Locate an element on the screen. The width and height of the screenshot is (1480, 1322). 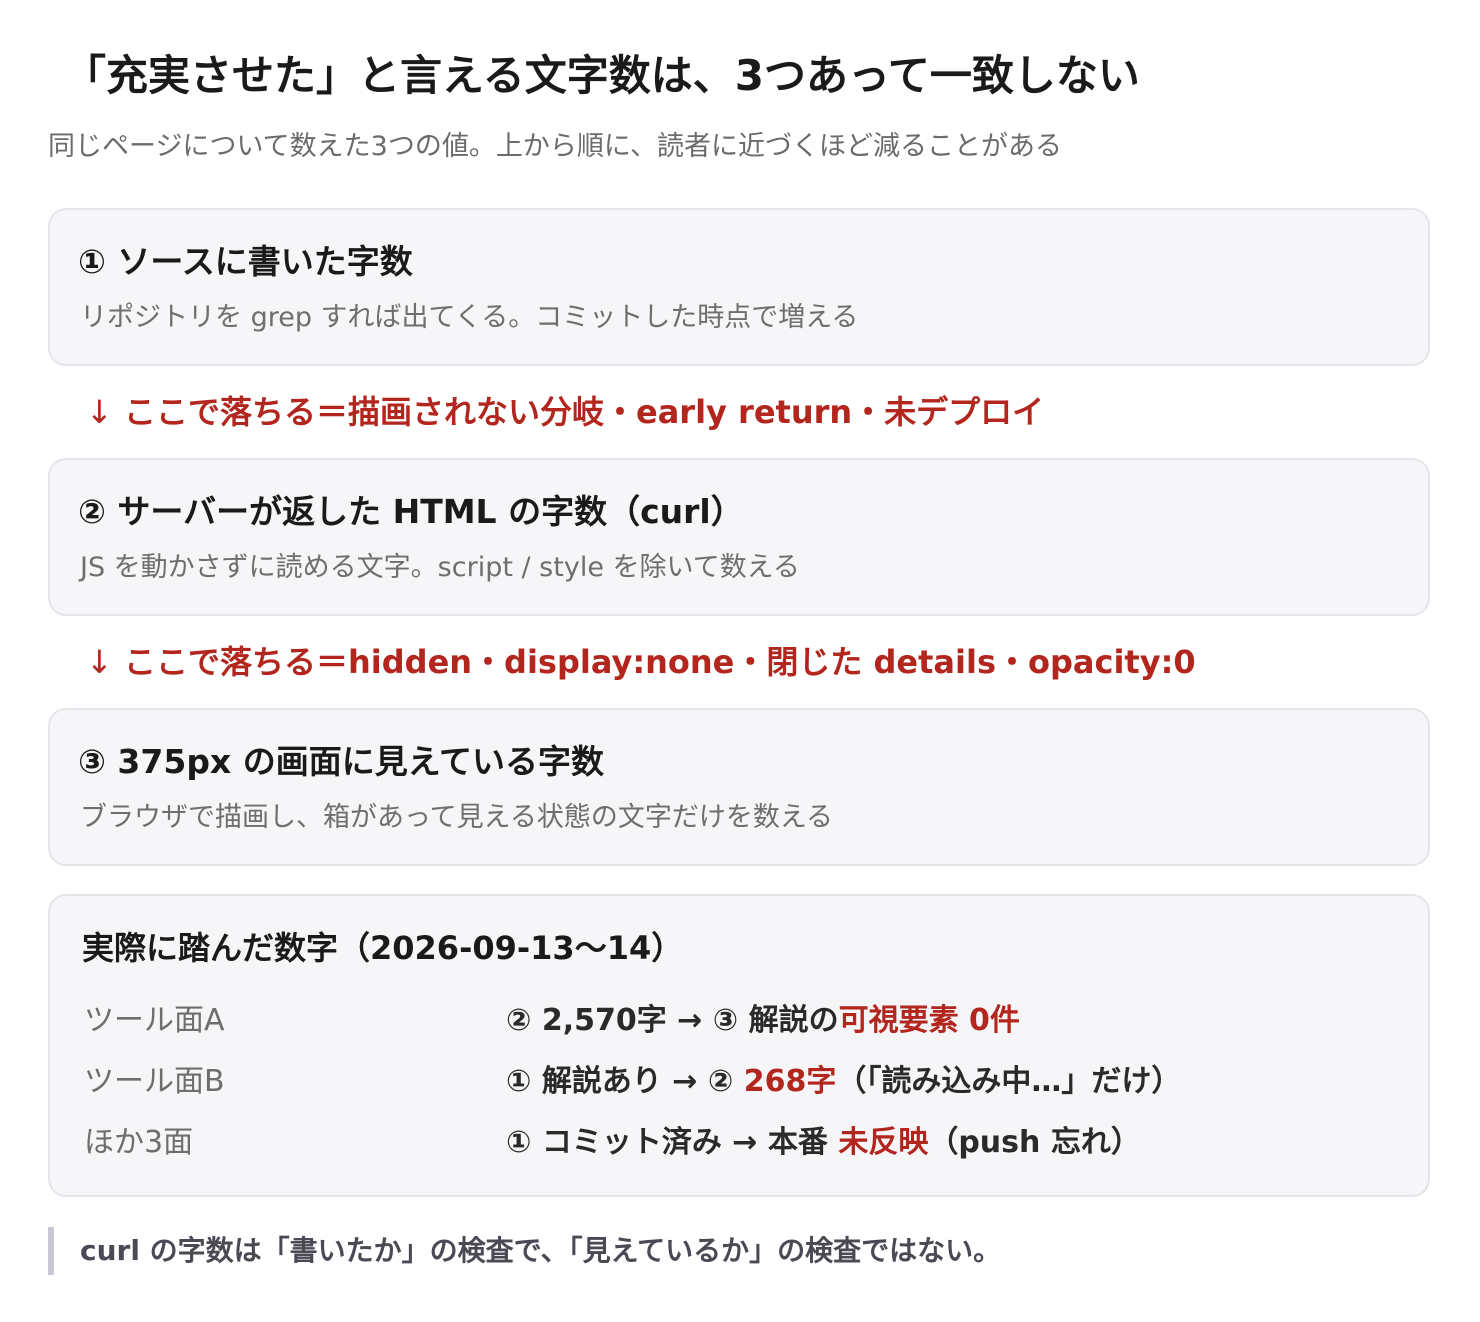
fact-row: ツール面B ① 解説あり → ② 268字（「読み込み中…」だけ） is located at coordinates (739, 1082).